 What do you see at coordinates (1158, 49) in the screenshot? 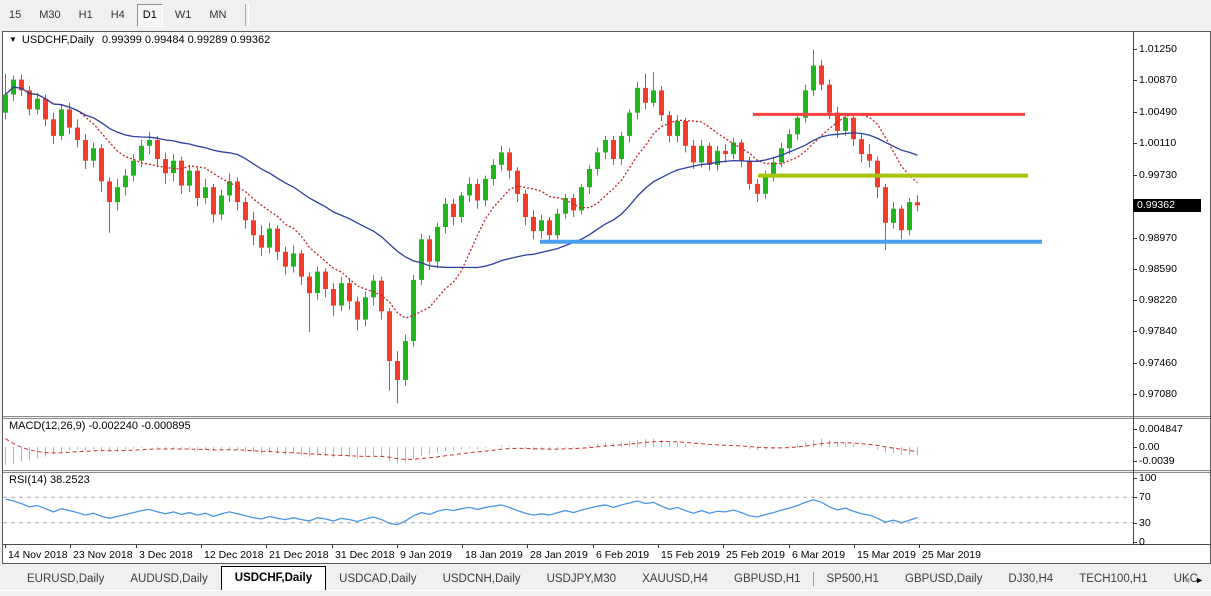
I see `price-axis-label: 1.01250` at bounding box center [1158, 49].